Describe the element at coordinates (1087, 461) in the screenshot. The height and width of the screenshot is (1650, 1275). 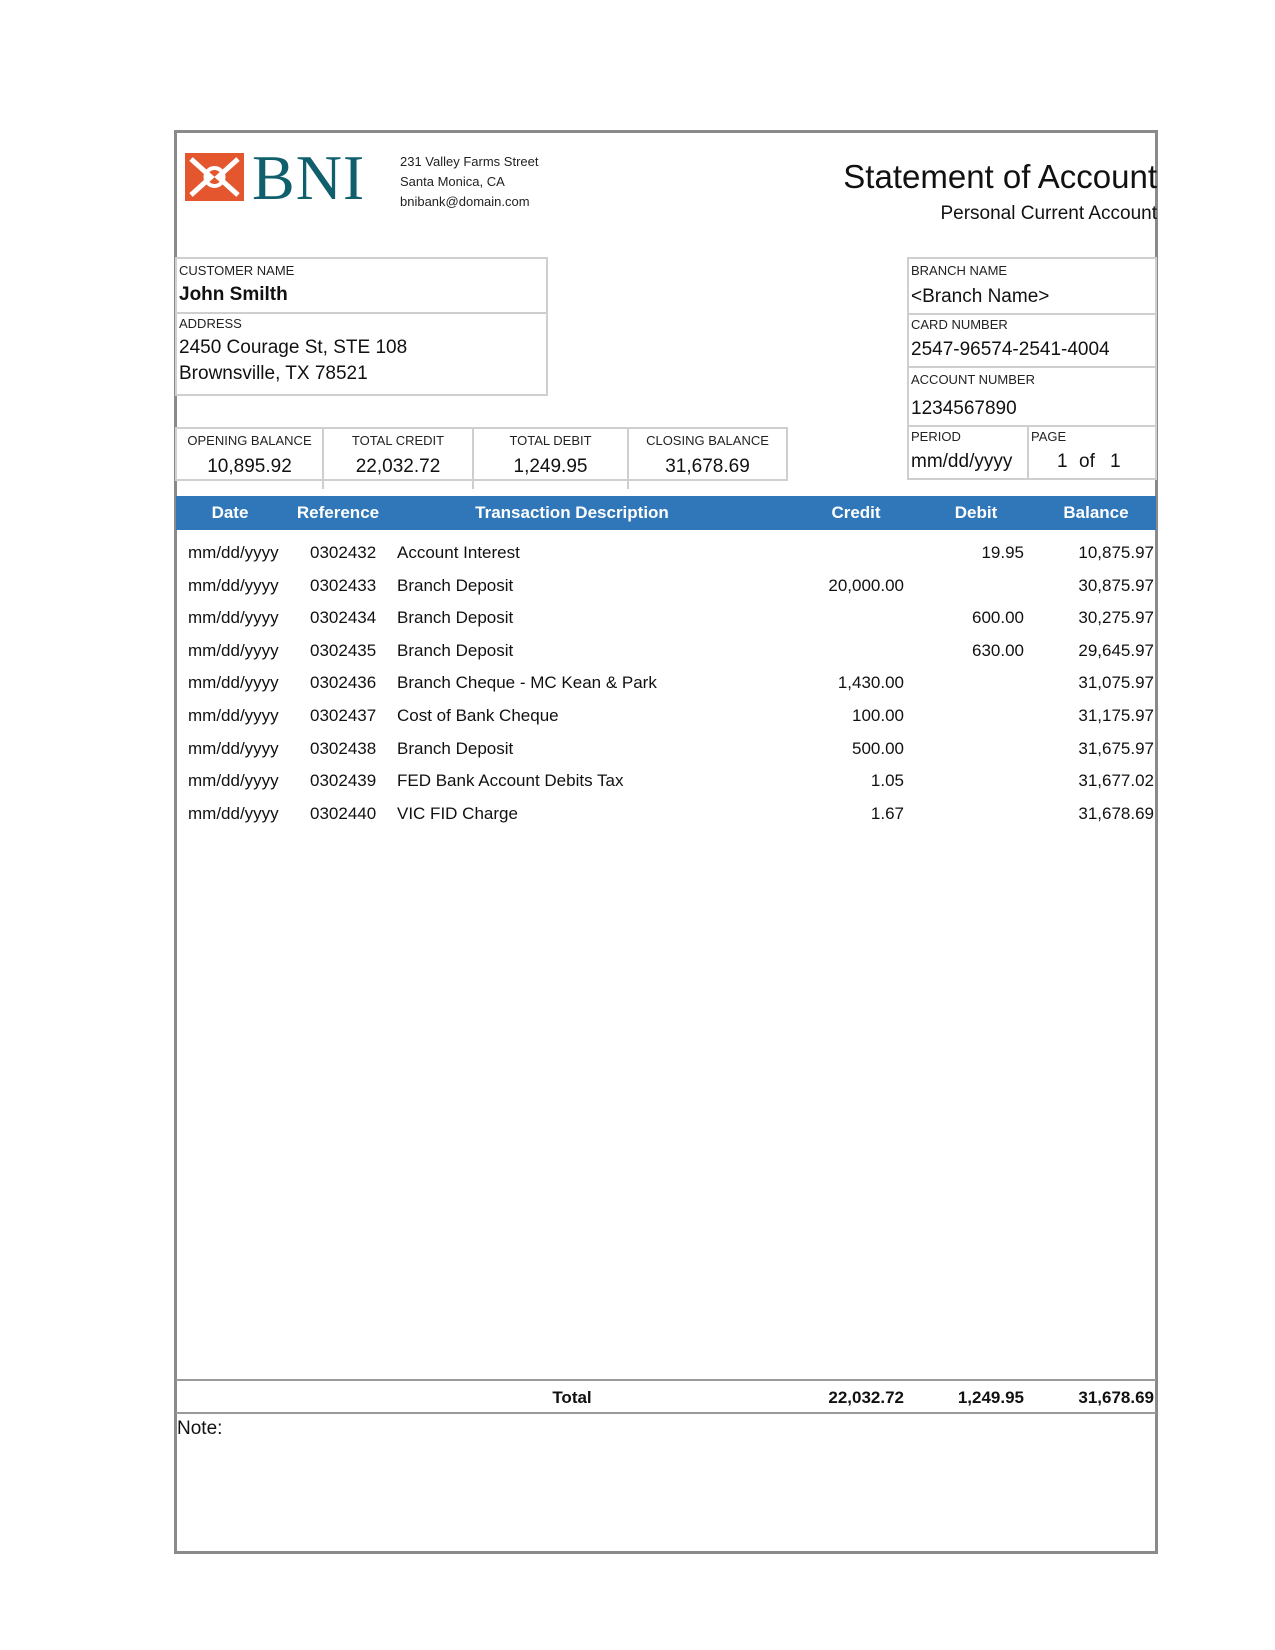
I see `page-of: of` at that location.